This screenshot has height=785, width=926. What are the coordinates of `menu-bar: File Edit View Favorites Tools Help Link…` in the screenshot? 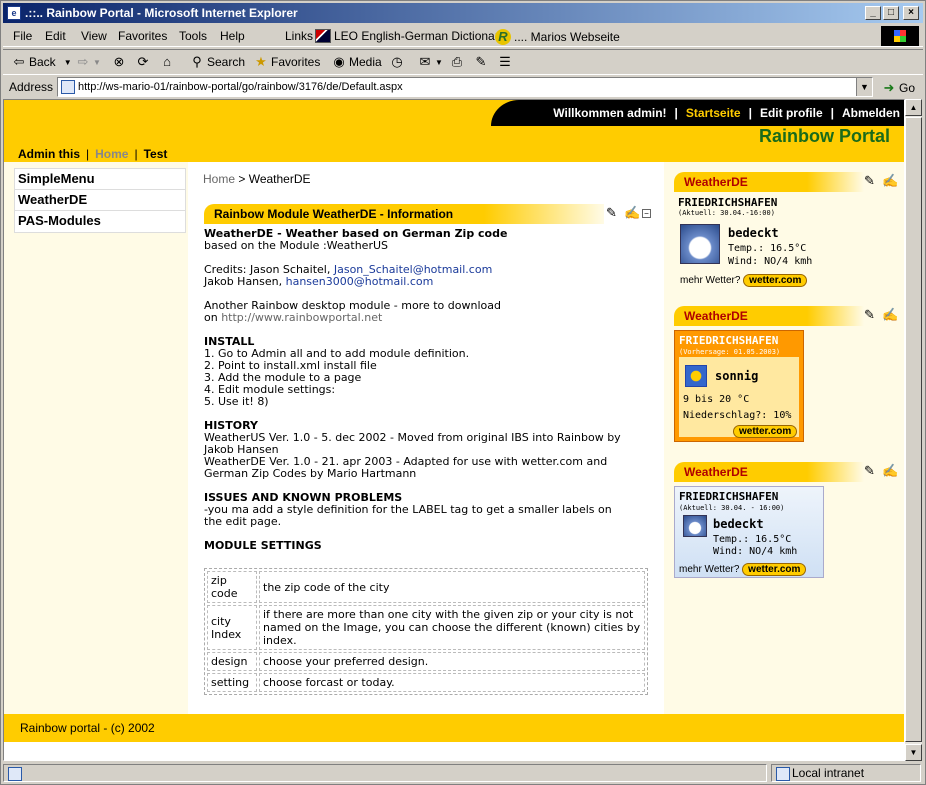 It's located at (463, 36).